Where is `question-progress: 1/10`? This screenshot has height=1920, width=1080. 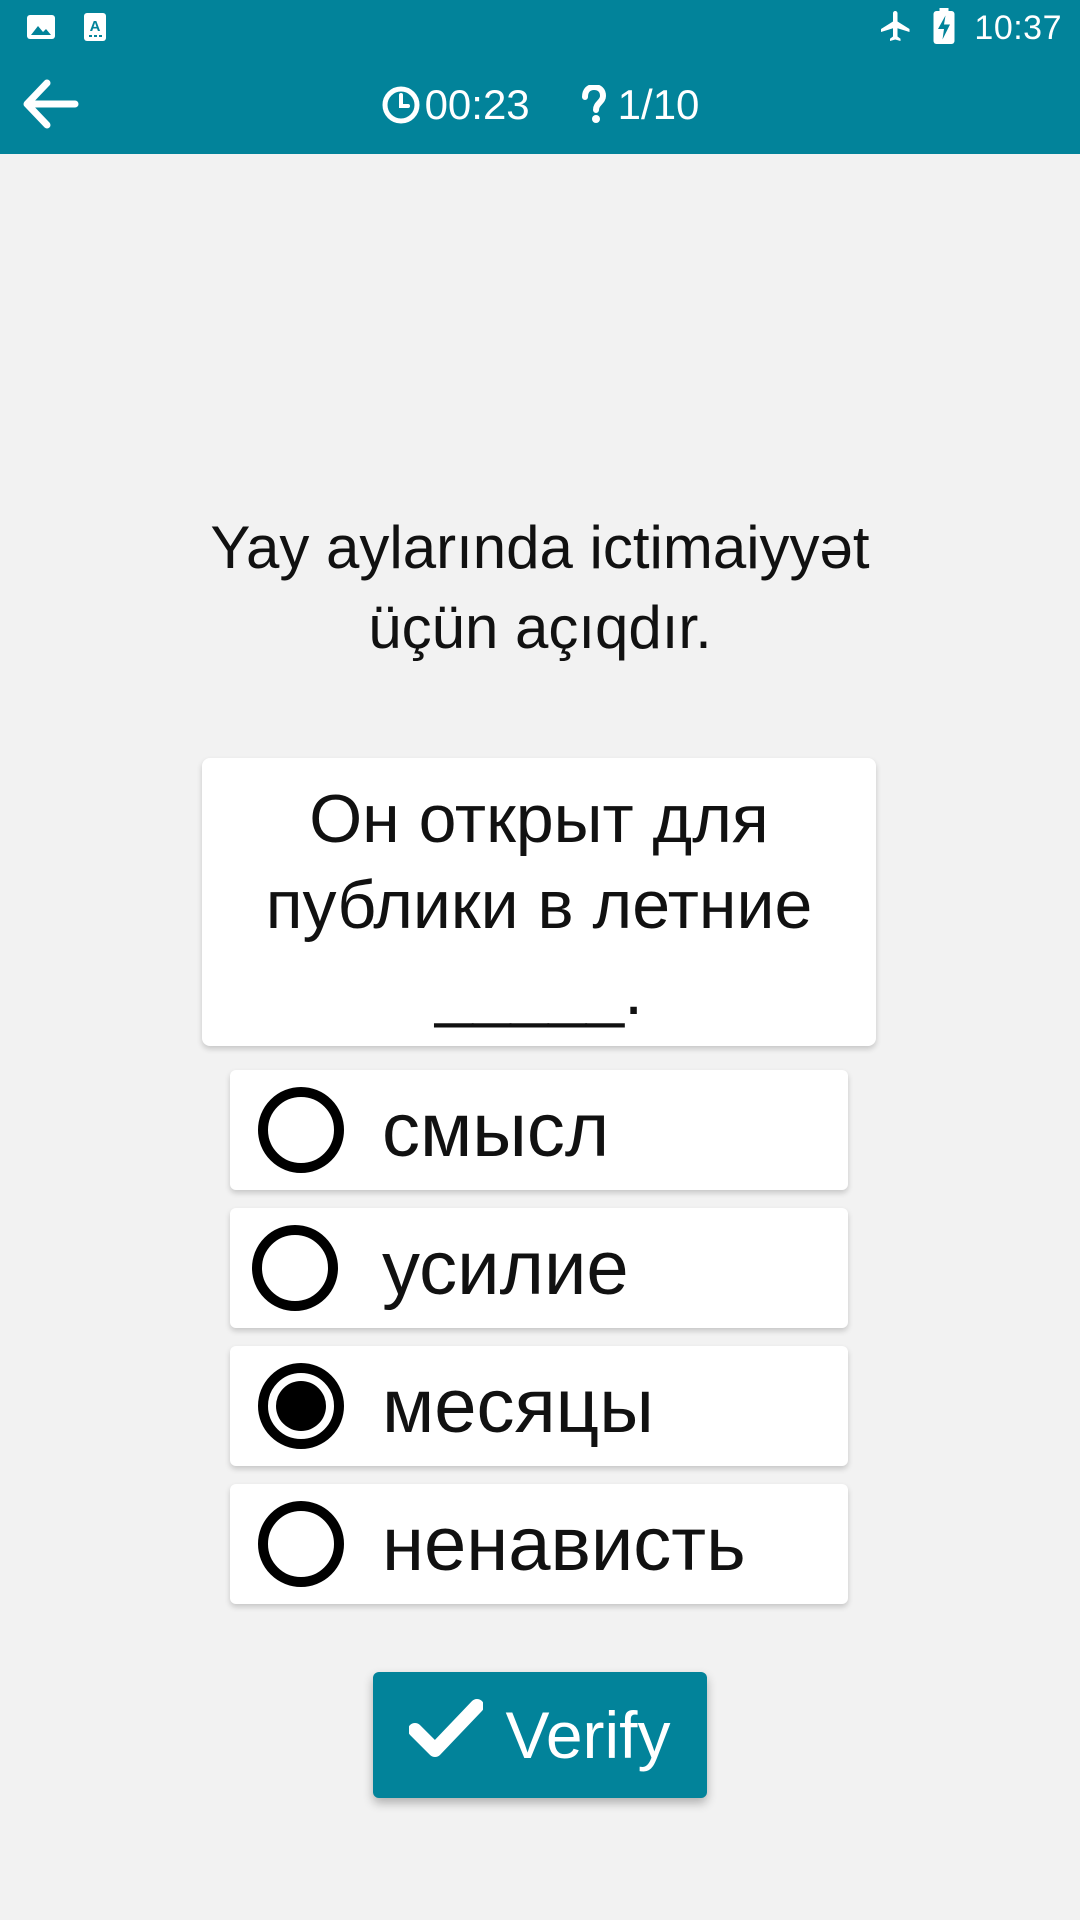
question-progress: 1/10 is located at coordinates (637, 105).